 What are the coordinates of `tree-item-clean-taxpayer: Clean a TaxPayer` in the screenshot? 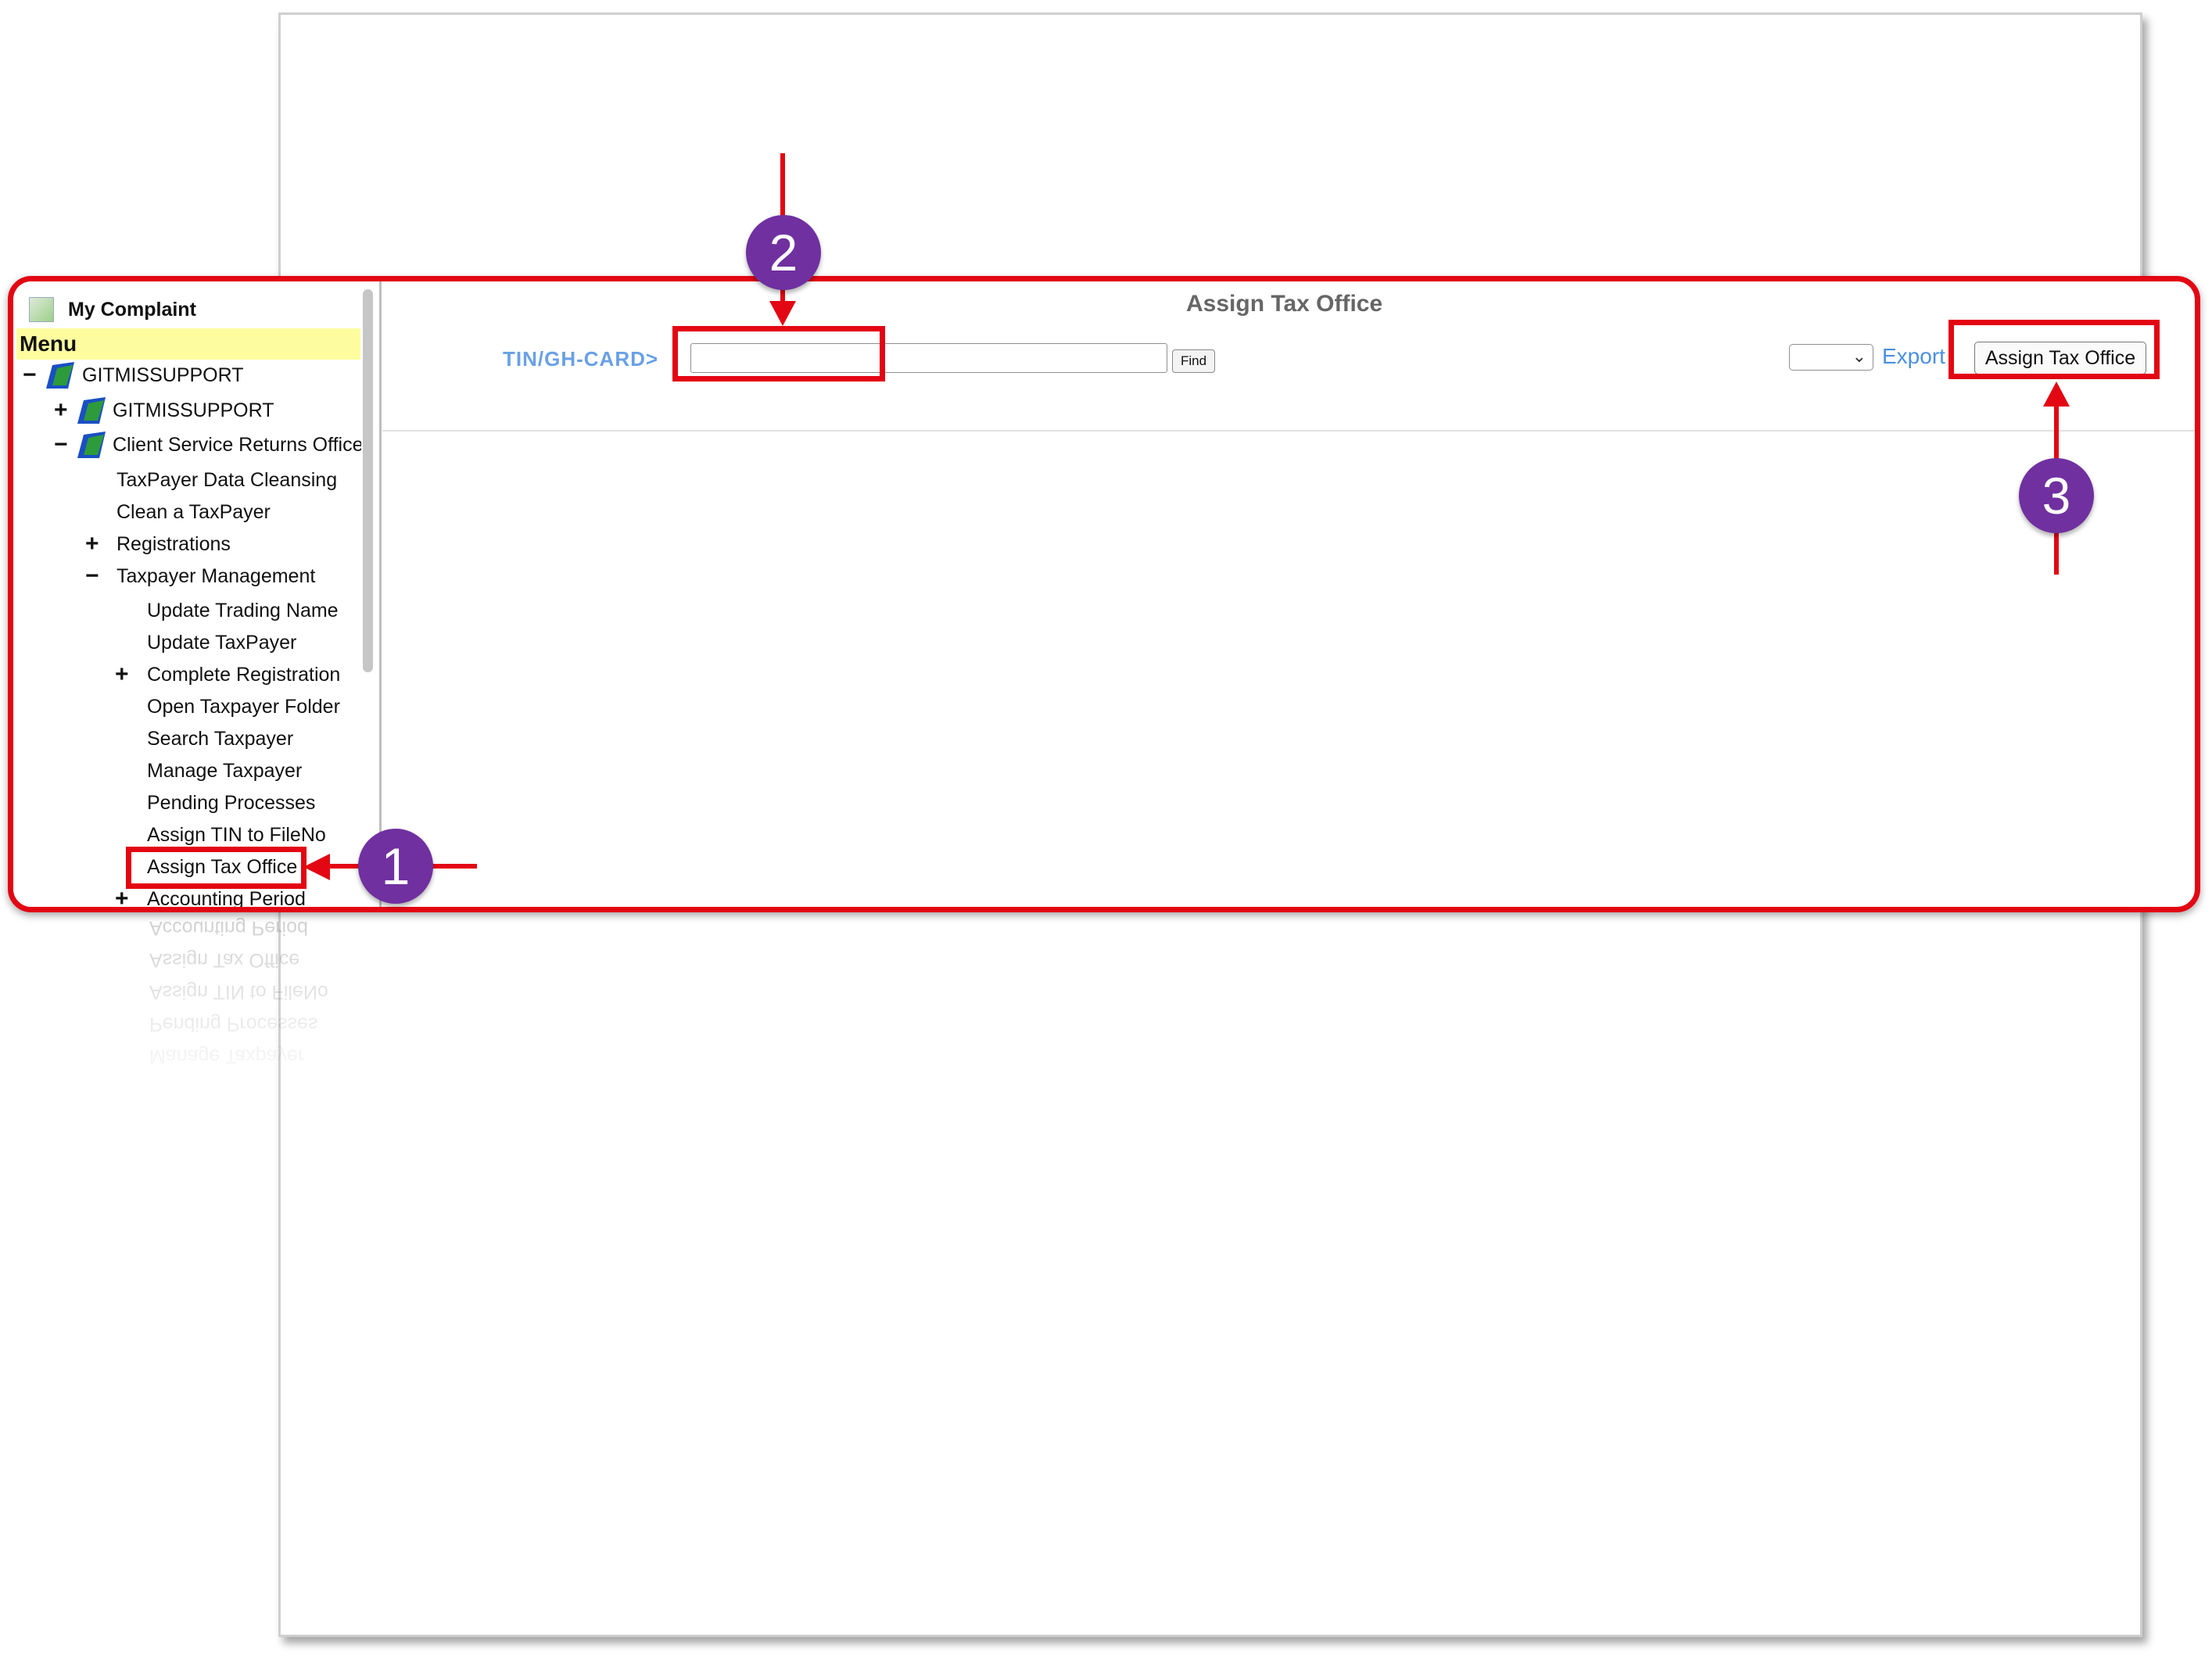 It's located at (194, 512).